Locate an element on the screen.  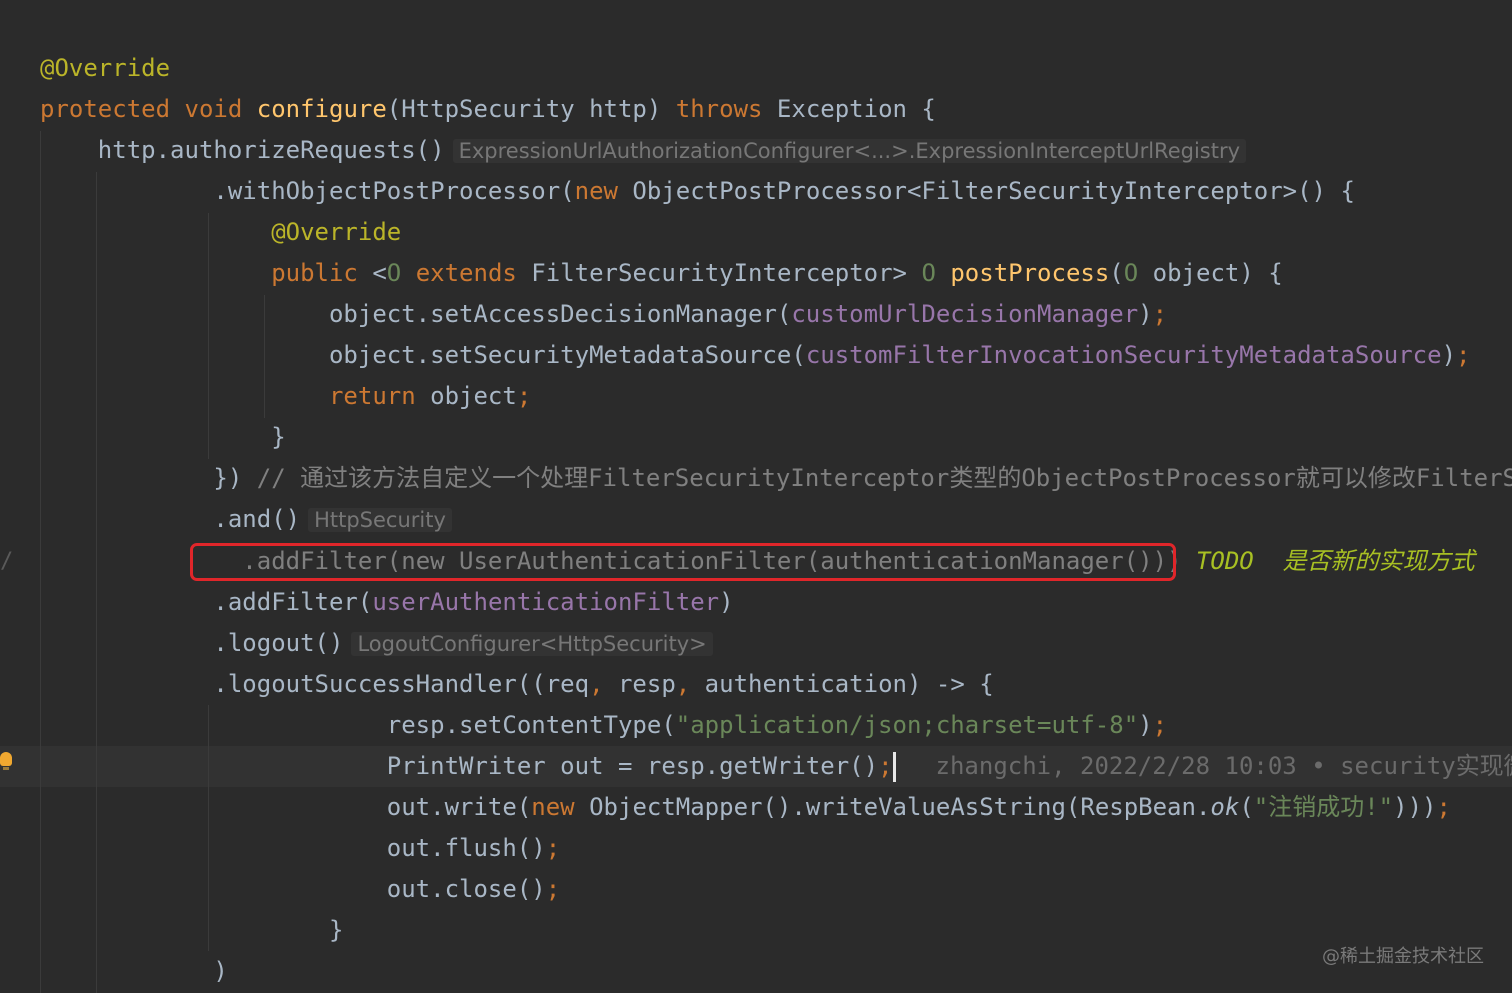
final-close-paren: ) is located at coordinates (220, 971).